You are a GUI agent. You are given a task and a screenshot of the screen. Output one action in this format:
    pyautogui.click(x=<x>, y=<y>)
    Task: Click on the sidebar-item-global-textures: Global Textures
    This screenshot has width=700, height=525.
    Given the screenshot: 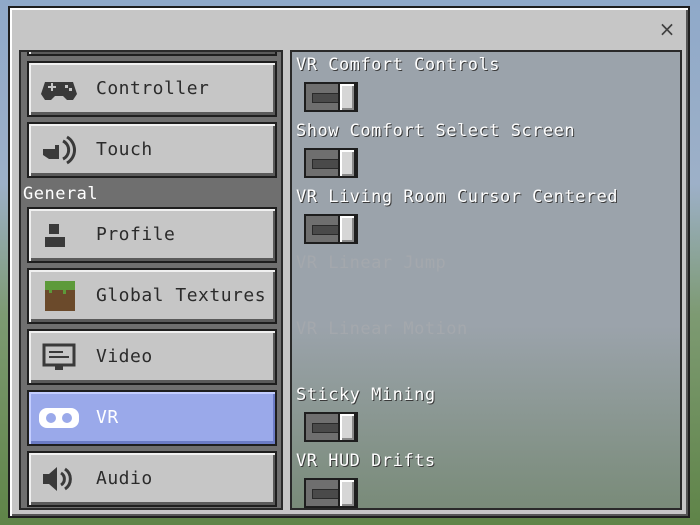 What is the action you would take?
    pyautogui.click(x=152, y=296)
    